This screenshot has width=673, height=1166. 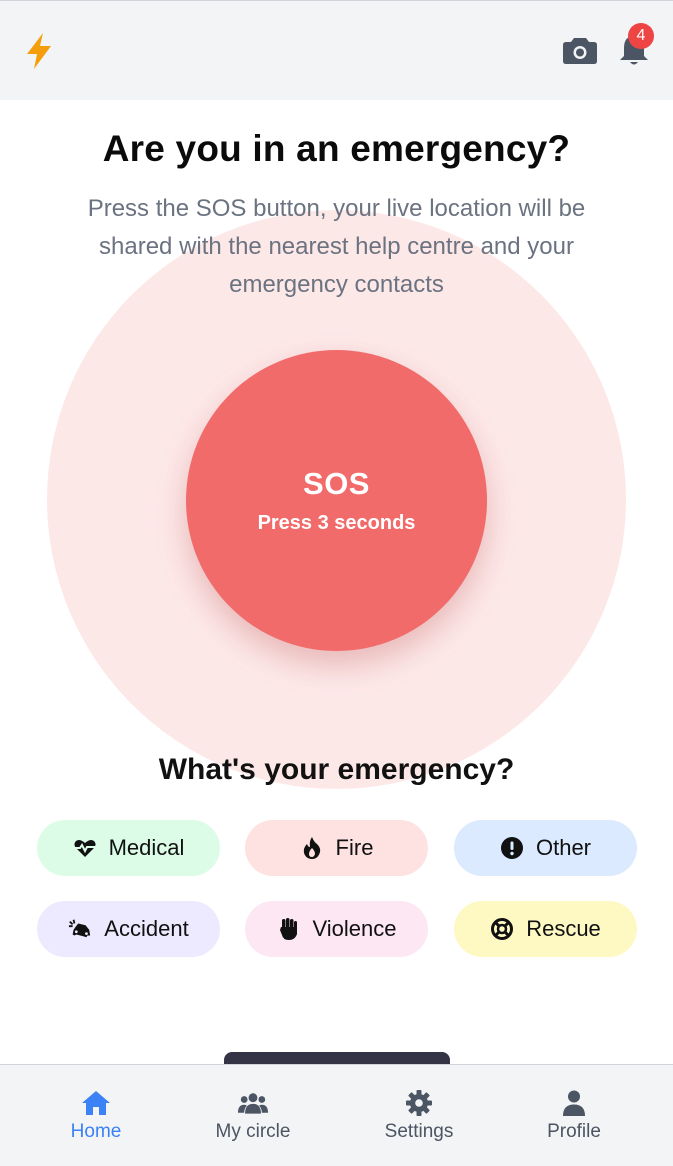 What do you see at coordinates (574, 1131) in the screenshot?
I see `nav-label-profile: Profile` at bounding box center [574, 1131].